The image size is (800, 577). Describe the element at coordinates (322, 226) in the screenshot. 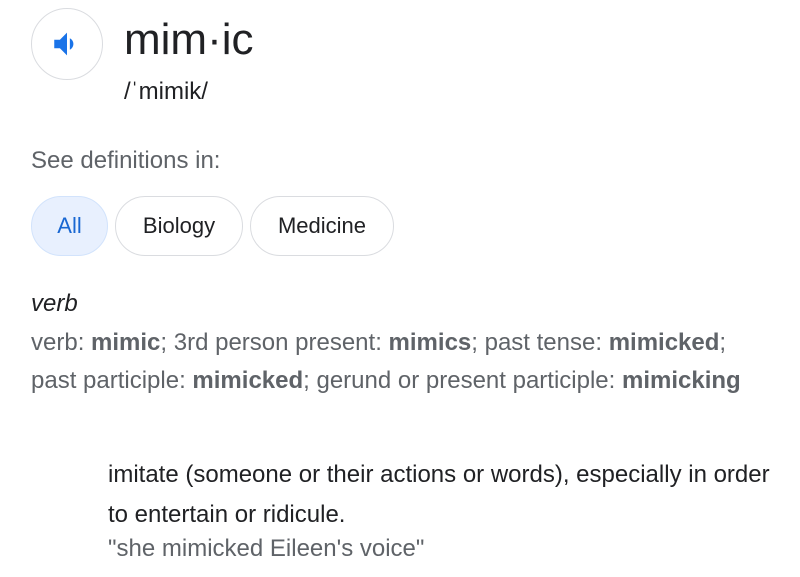

I see `chip-medicine: Medicine` at that location.